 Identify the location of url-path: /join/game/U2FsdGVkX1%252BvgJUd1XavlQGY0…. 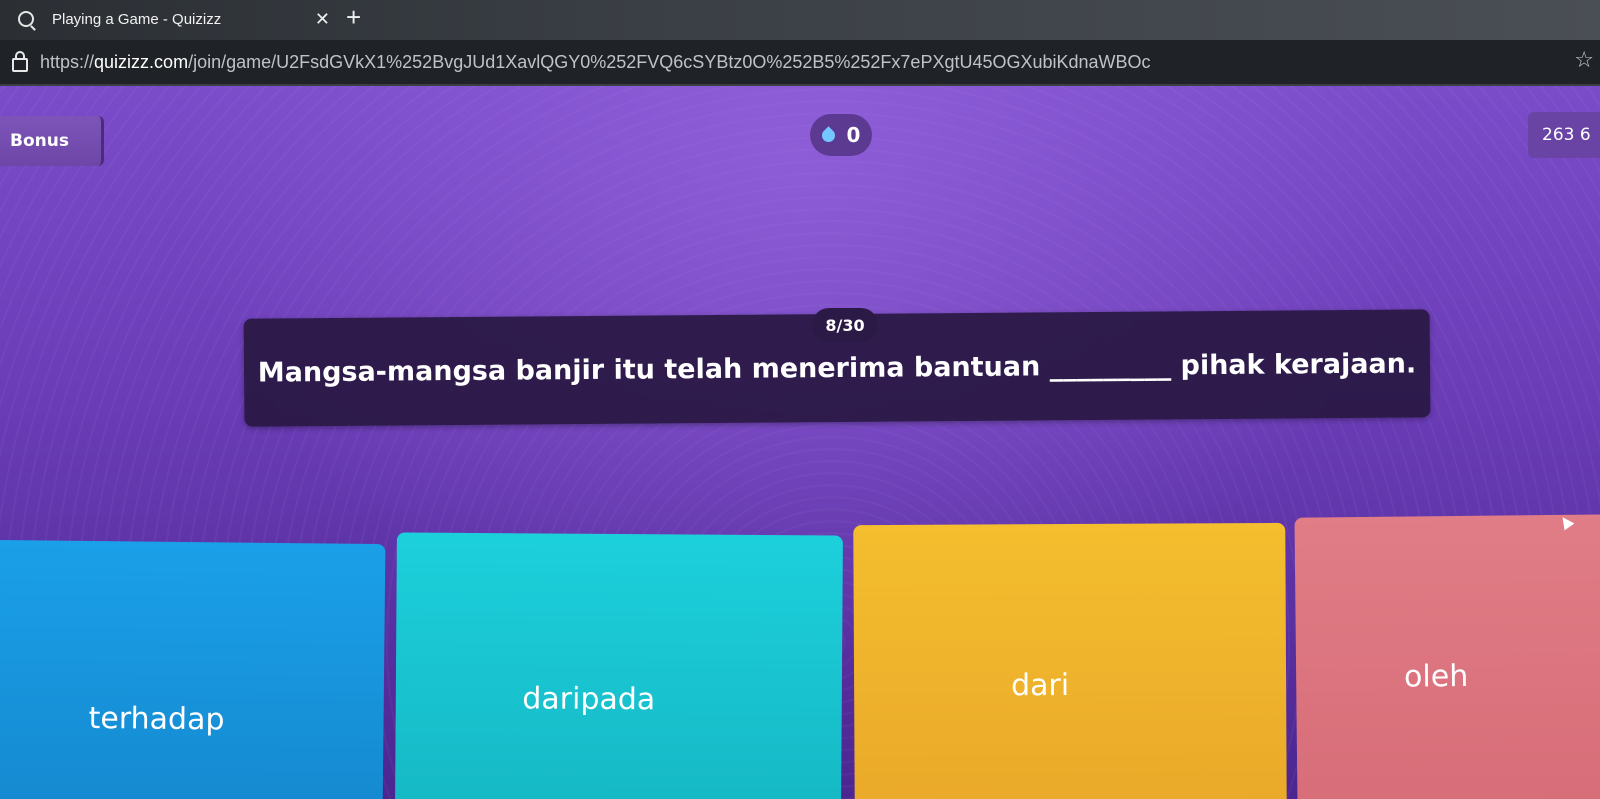
(669, 61).